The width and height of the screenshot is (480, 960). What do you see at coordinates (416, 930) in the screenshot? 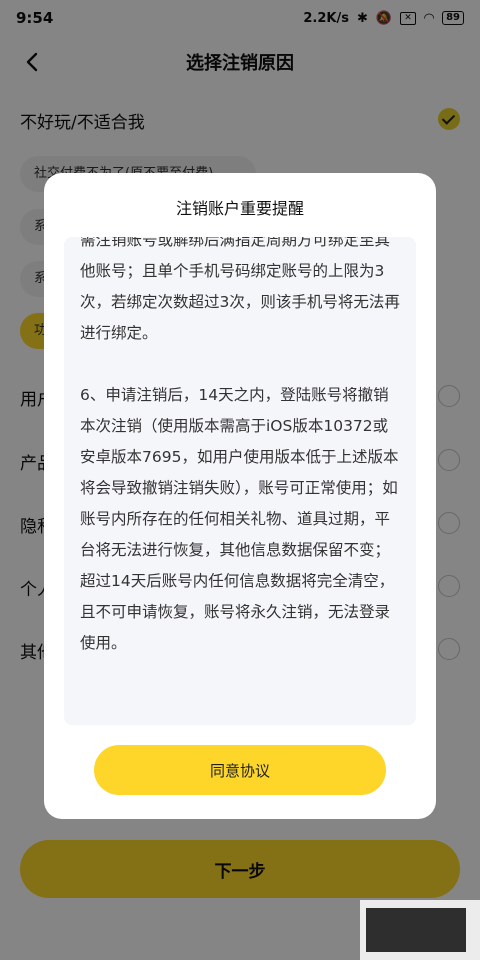
I see `thumbnail-preview` at bounding box center [416, 930].